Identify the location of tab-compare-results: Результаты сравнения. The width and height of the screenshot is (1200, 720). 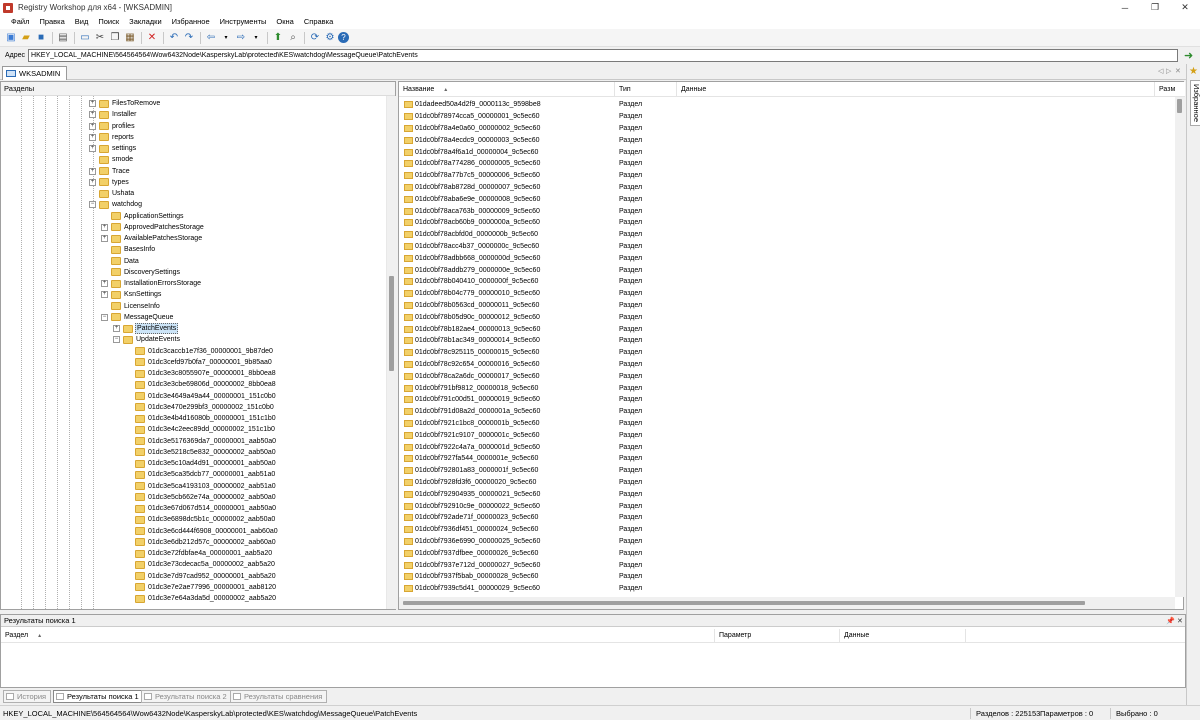
(279, 696).